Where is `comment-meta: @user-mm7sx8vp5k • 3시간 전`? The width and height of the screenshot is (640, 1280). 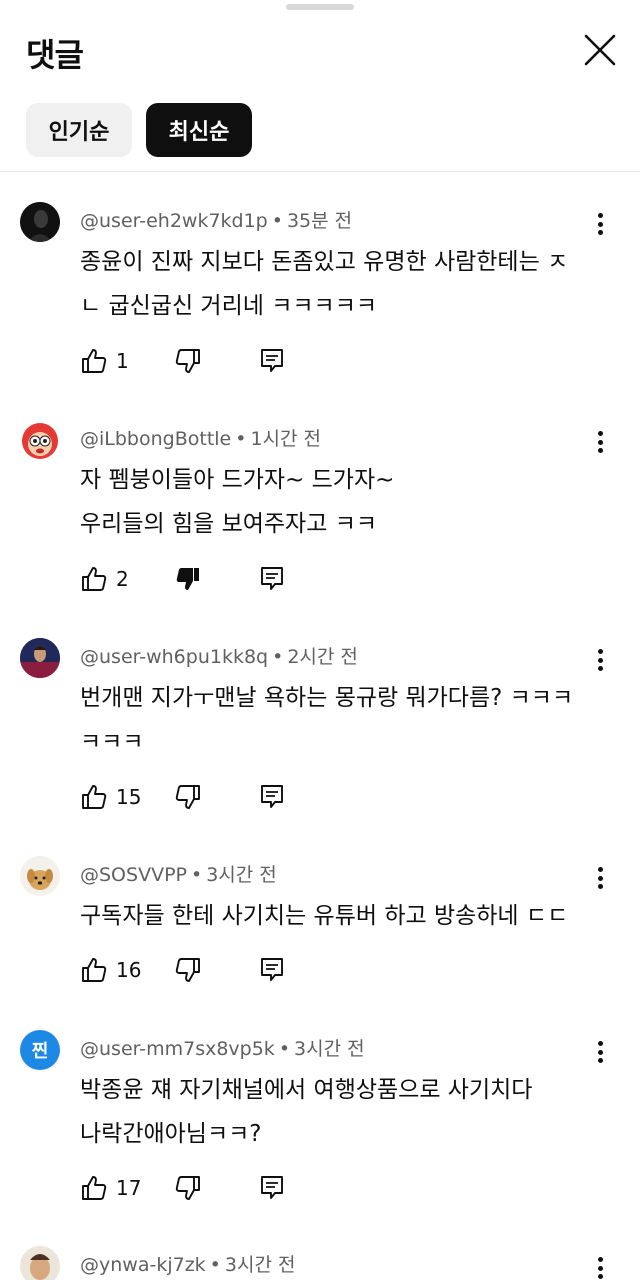 comment-meta: @user-mm7sx8vp5k • 3시간 전 is located at coordinates (222, 1049).